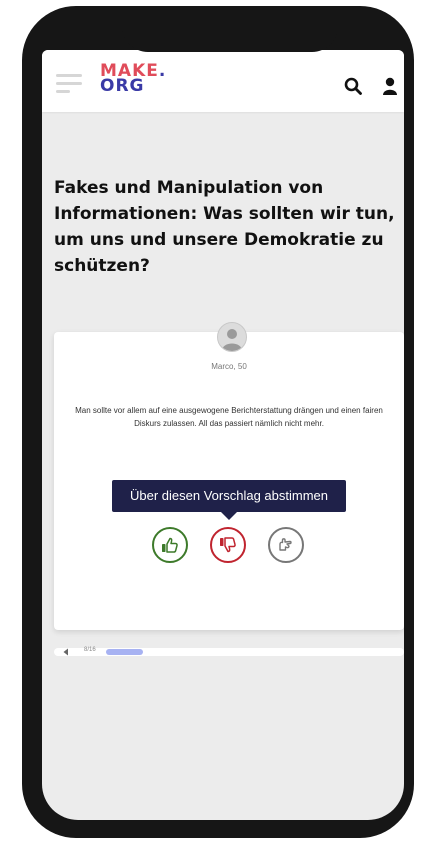 Image resolution: width=433 pixels, height=843 pixels. I want to click on agree-button, so click(170, 545).